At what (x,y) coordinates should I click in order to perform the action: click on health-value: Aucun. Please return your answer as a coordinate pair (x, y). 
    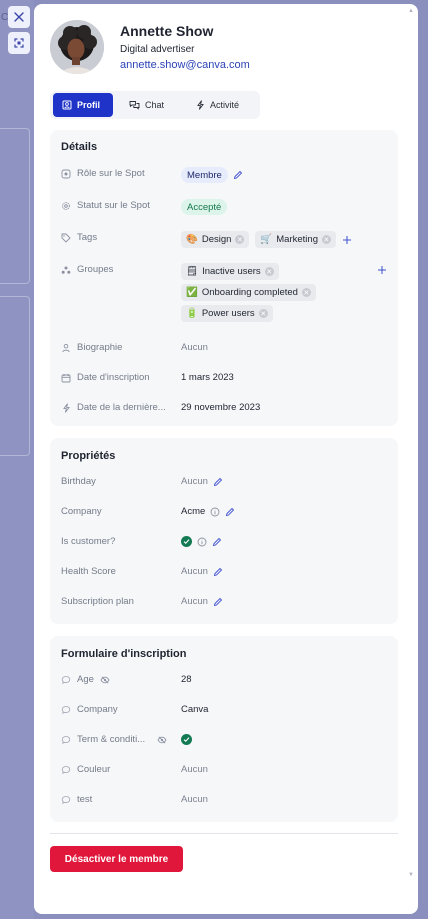
    Looking at the image, I should click on (194, 571).